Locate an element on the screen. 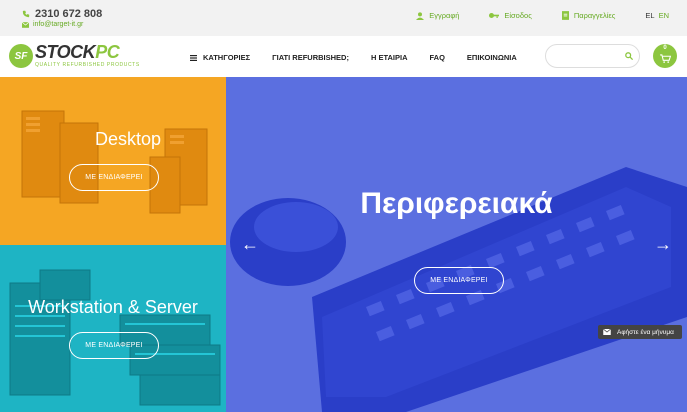 The width and height of the screenshot is (687, 412). carousel-prev-icon: ← is located at coordinates (250, 244).